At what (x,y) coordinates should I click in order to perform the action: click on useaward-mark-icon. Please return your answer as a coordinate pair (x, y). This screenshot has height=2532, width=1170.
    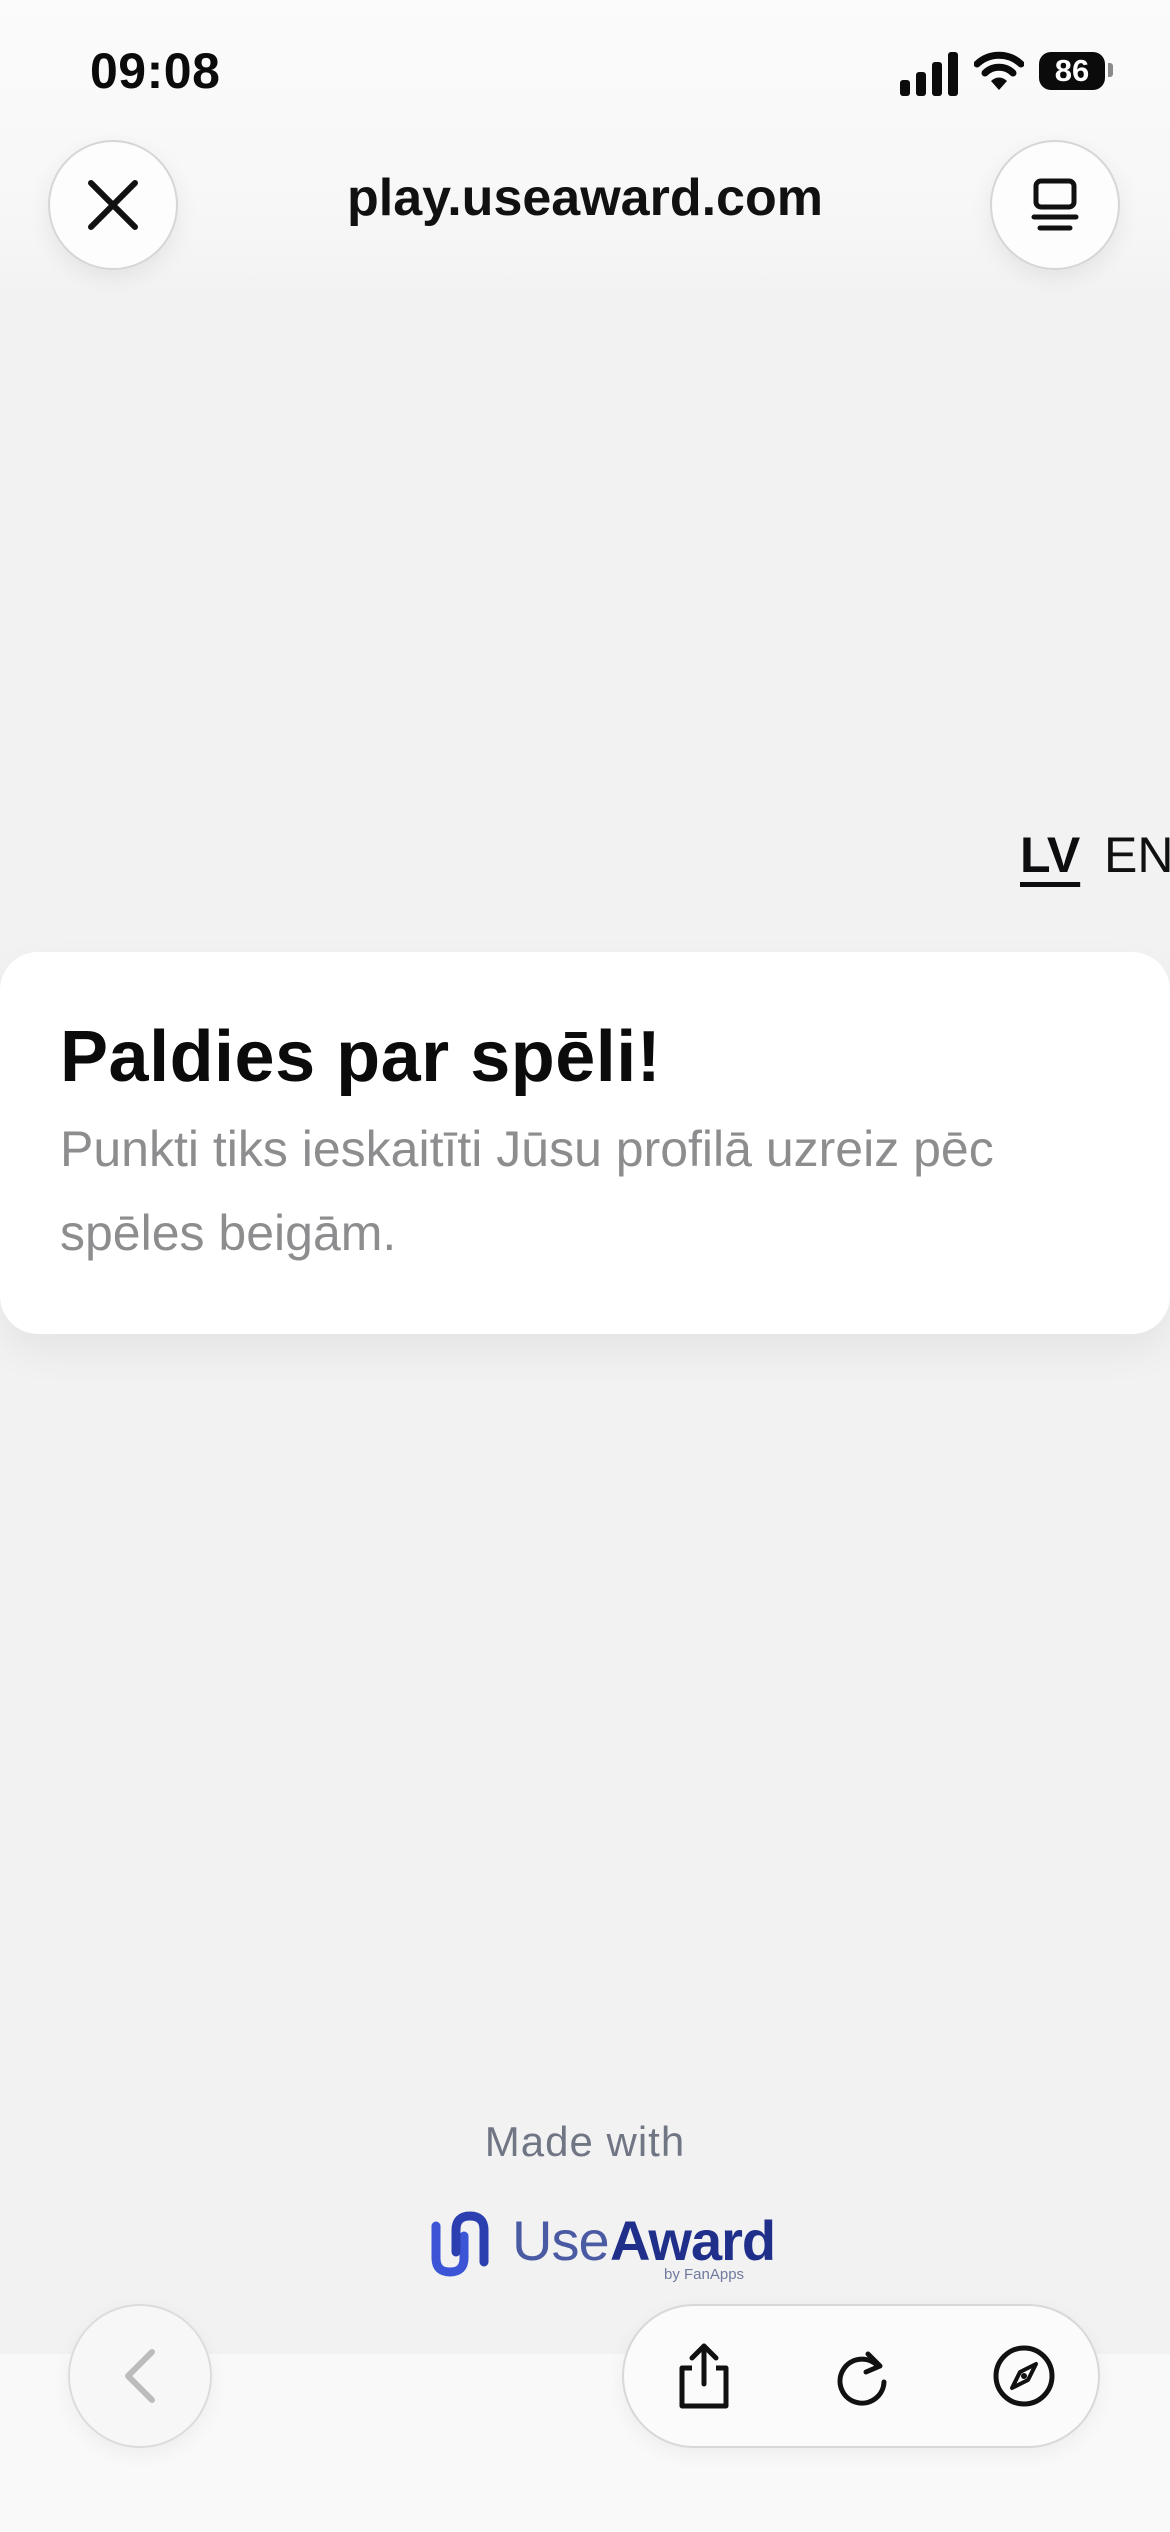
    Looking at the image, I should click on (460, 2244).